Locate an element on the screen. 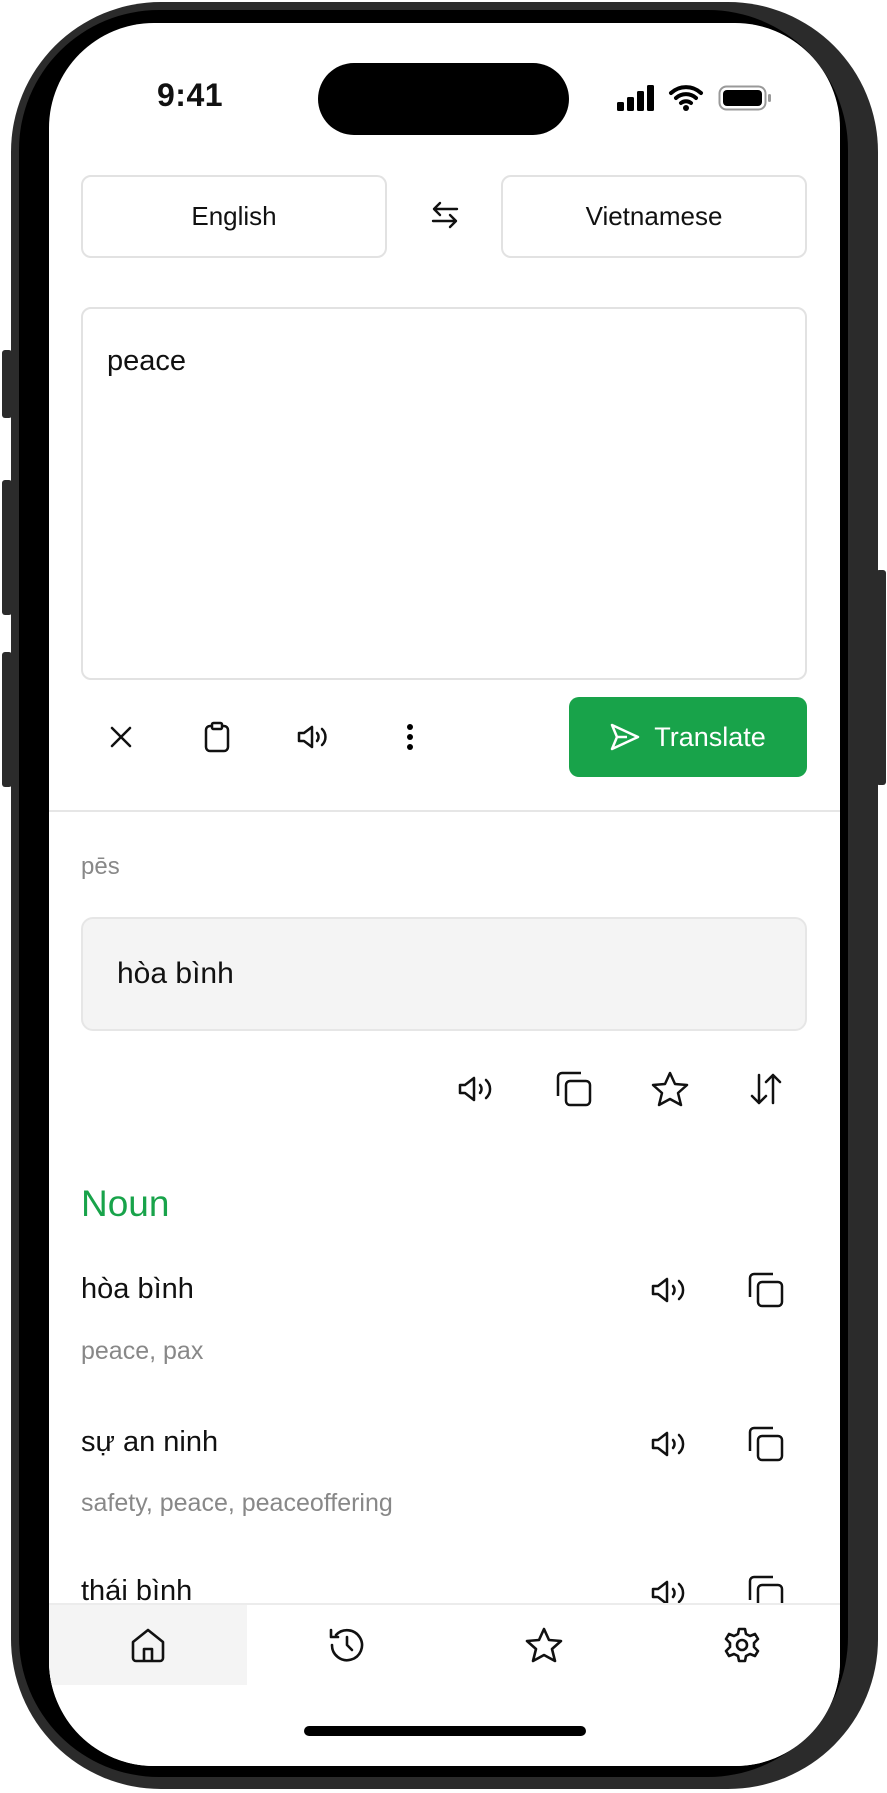 This screenshot has width=887, height=1793. mute-switch is located at coordinates (7, 384).